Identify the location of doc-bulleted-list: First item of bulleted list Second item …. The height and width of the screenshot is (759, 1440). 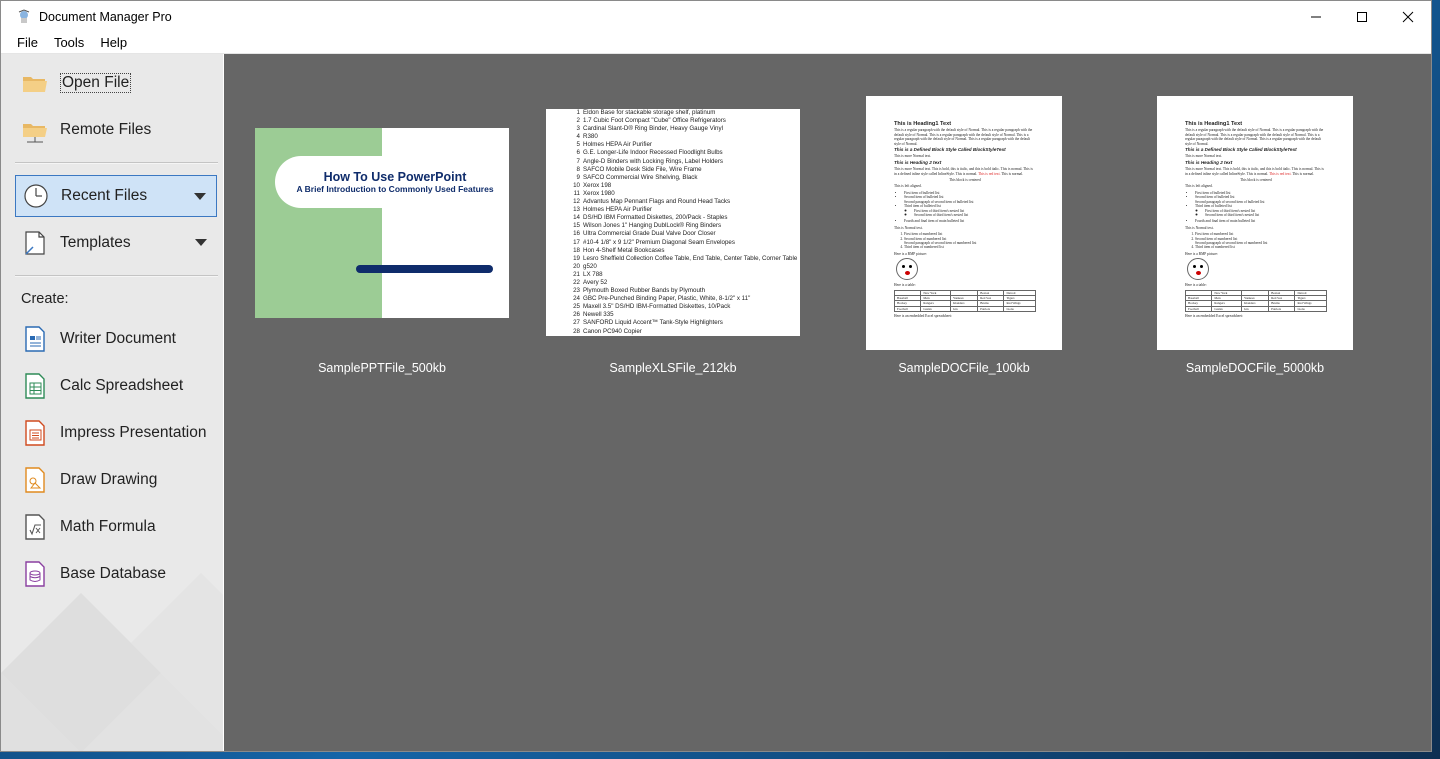
(1261, 207).